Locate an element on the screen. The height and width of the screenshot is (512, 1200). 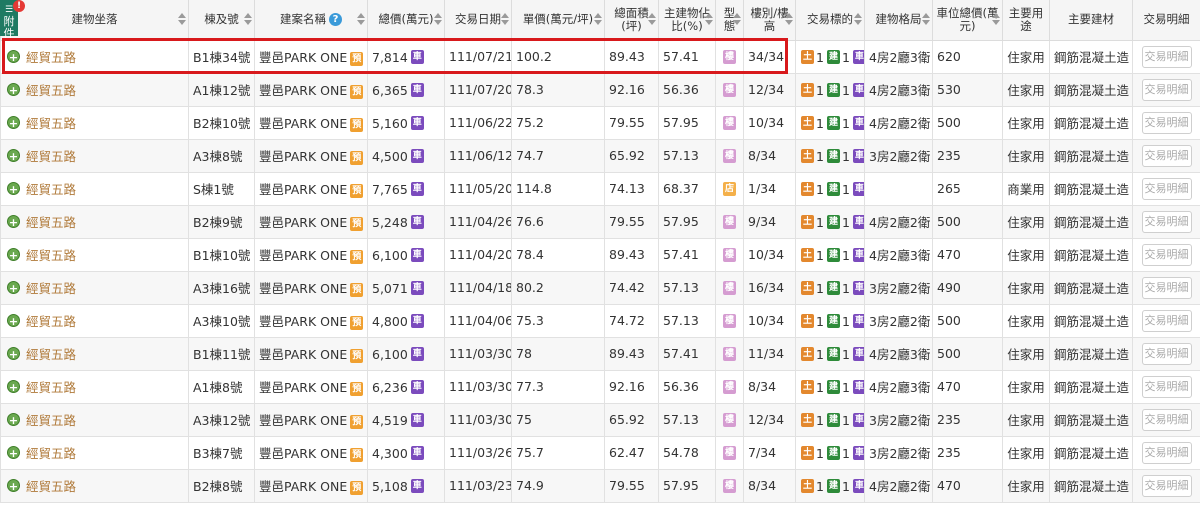
column-header: 總面積(坪) is located at coordinates (631, 20).